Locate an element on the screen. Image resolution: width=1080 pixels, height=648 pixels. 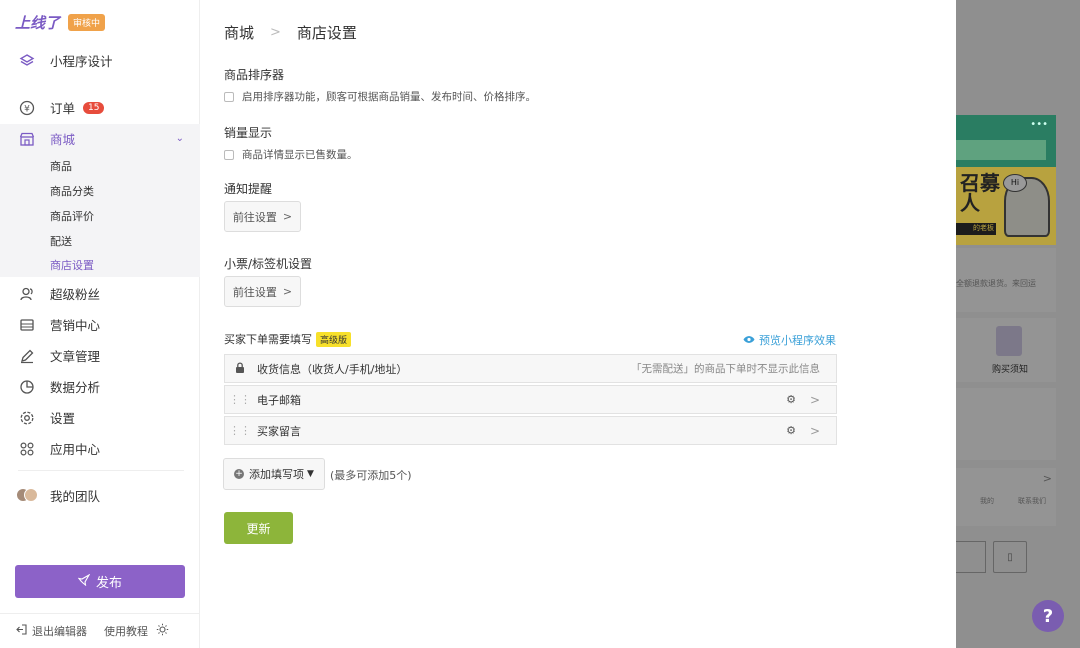
sidebar-item-settings: 设置 is located at coordinates (100, 417).